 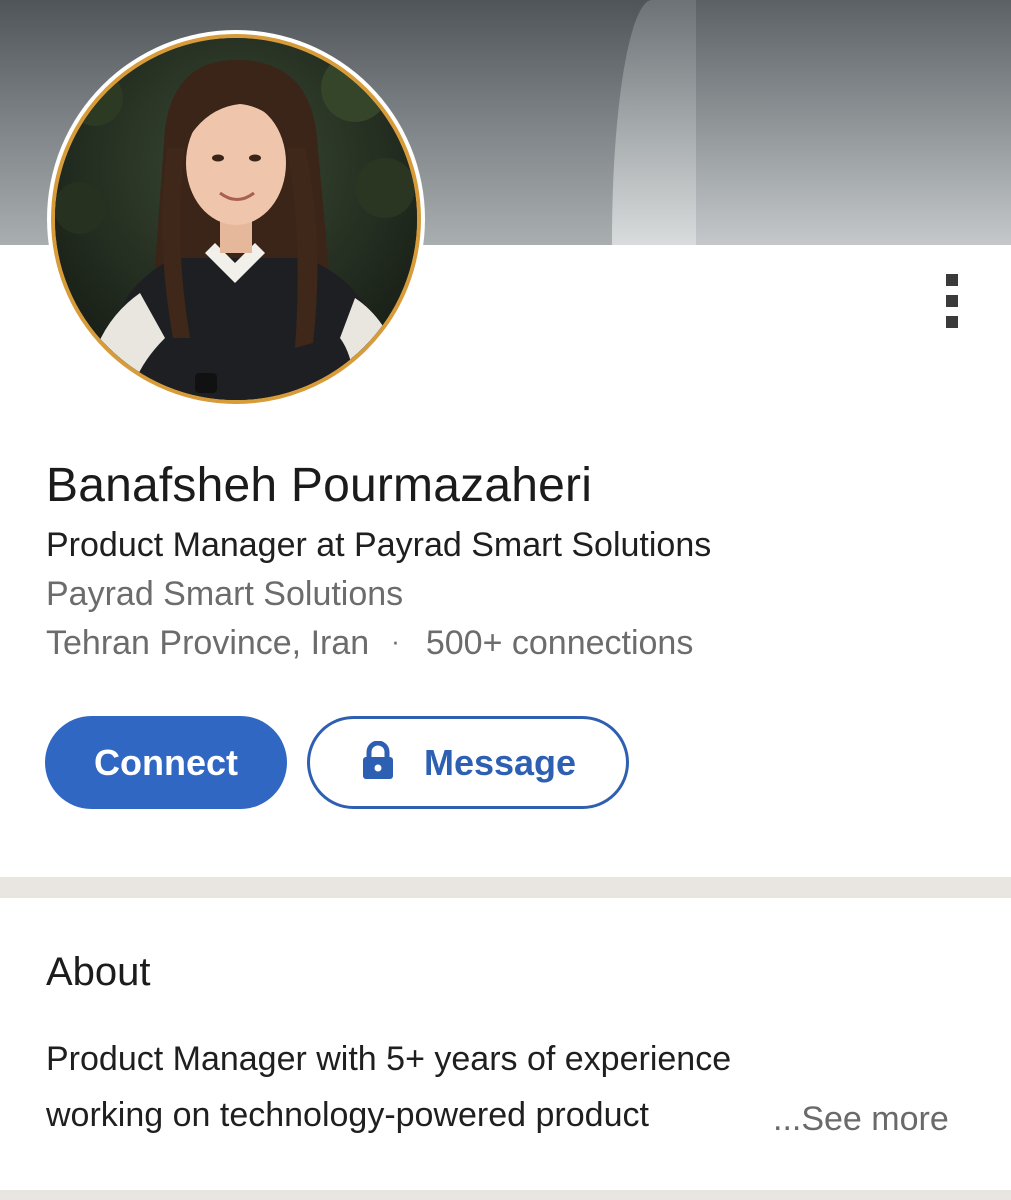 I want to click on message-button: Message, so click(x=468, y=762).